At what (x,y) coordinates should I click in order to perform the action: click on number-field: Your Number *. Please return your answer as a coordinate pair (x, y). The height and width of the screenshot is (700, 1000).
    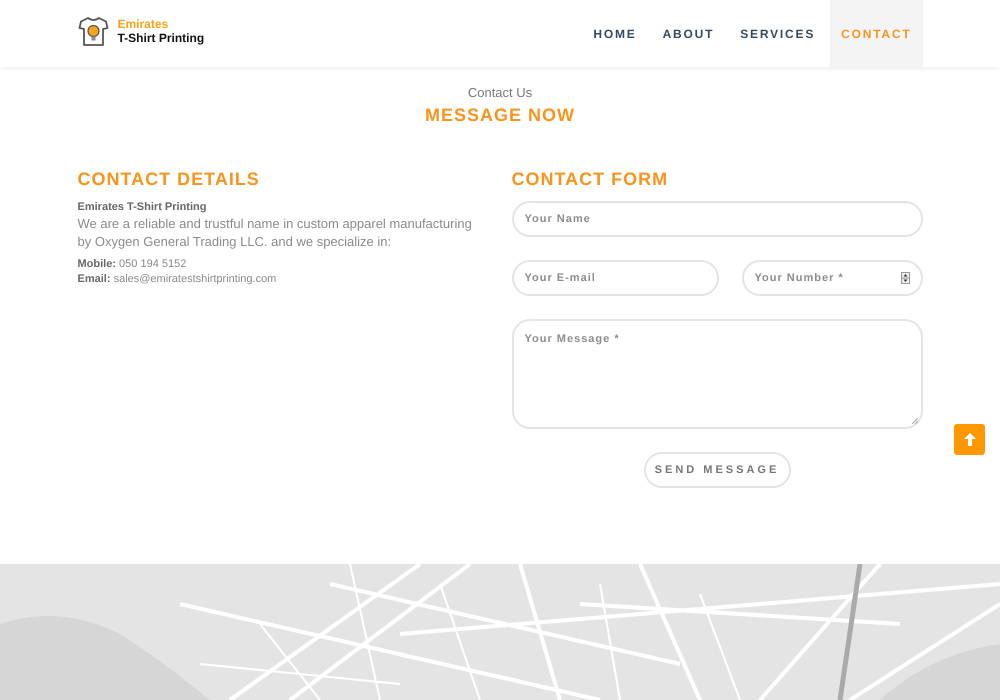
    Looking at the image, I should click on (832, 278).